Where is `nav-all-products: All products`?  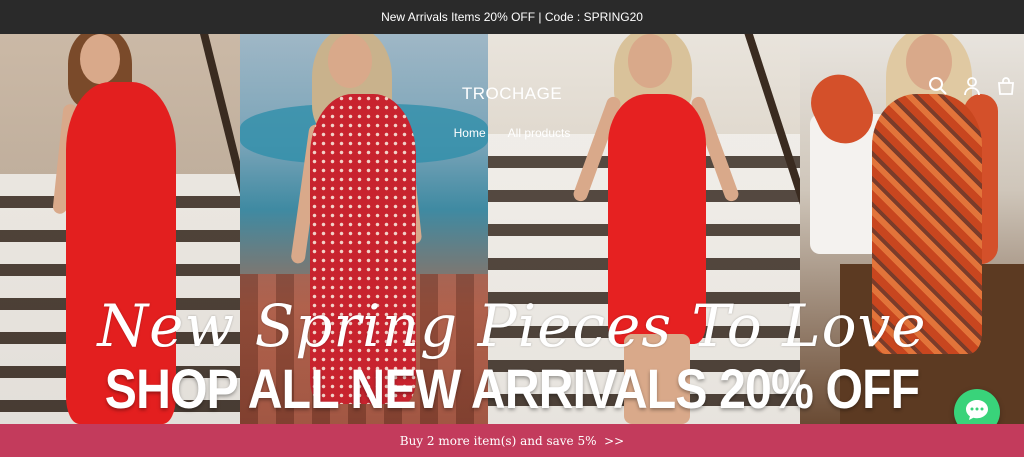
nav-all-products: All products is located at coordinates (539, 133).